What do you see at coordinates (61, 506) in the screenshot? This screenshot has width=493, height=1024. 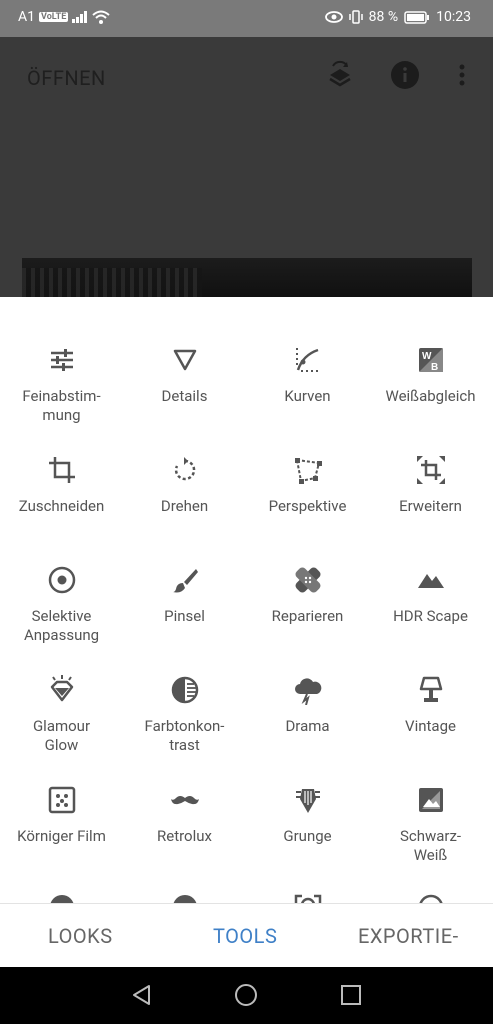 I see `tool-label: Zuschneiden` at bounding box center [61, 506].